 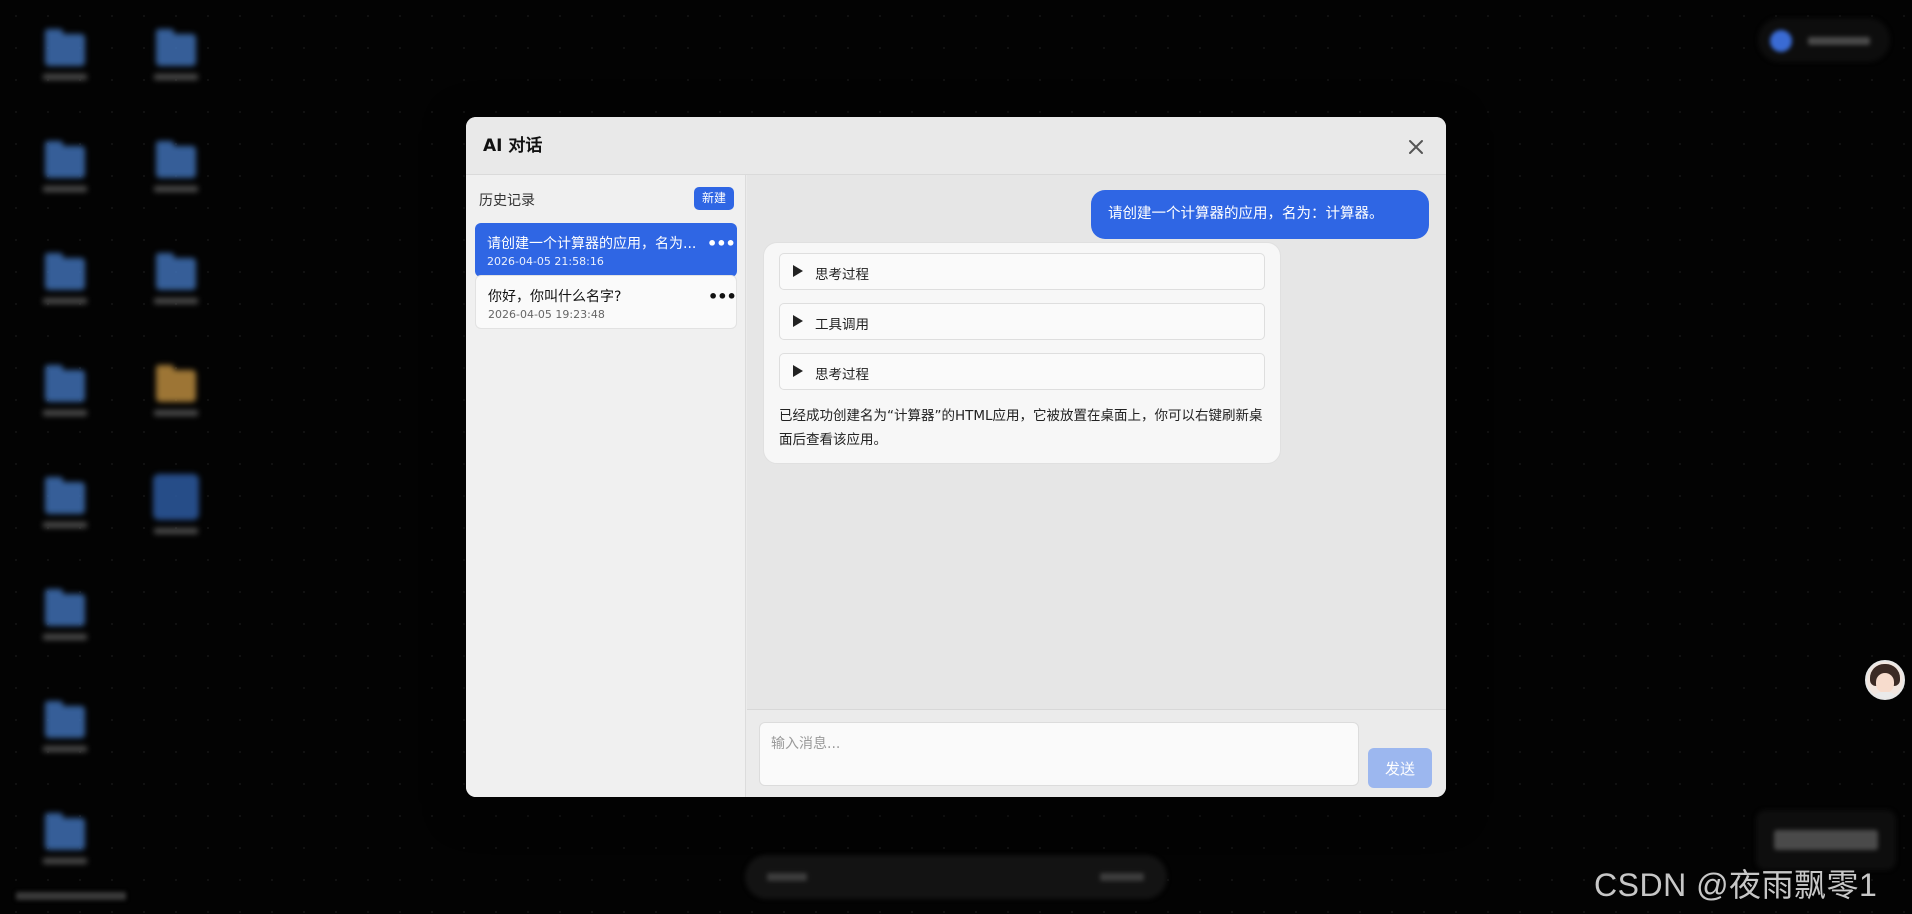 I want to click on conversation-date: 2026-04-05 21:58:16, so click(x=545, y=261).